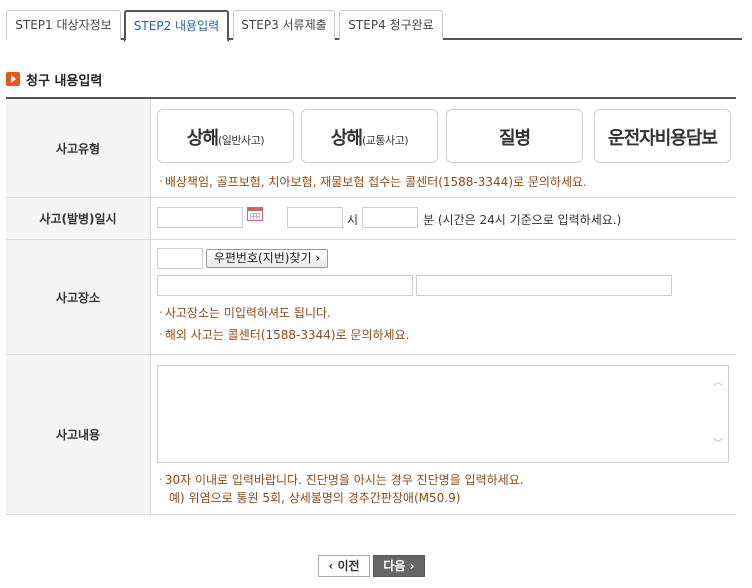  I want to click on address2-input, so click(544, 285).